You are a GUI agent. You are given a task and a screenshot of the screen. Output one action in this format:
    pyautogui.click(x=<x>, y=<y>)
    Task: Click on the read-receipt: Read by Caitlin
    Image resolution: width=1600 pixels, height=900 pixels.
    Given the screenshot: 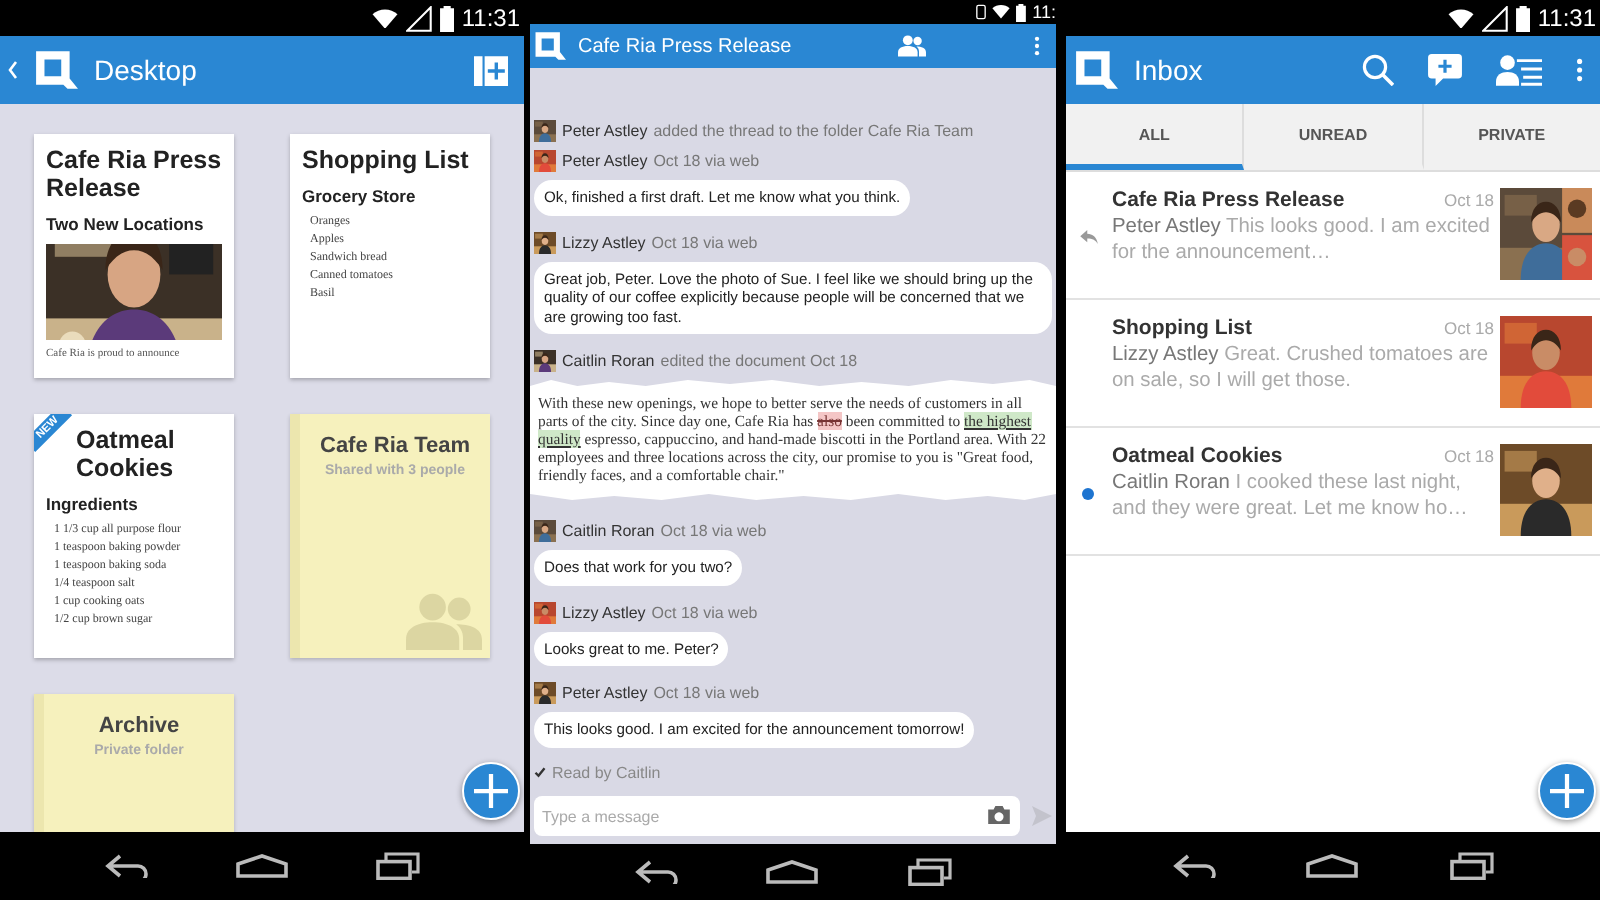 What is the action you would take?
    pyautogui.click(x=606, y=772)
    